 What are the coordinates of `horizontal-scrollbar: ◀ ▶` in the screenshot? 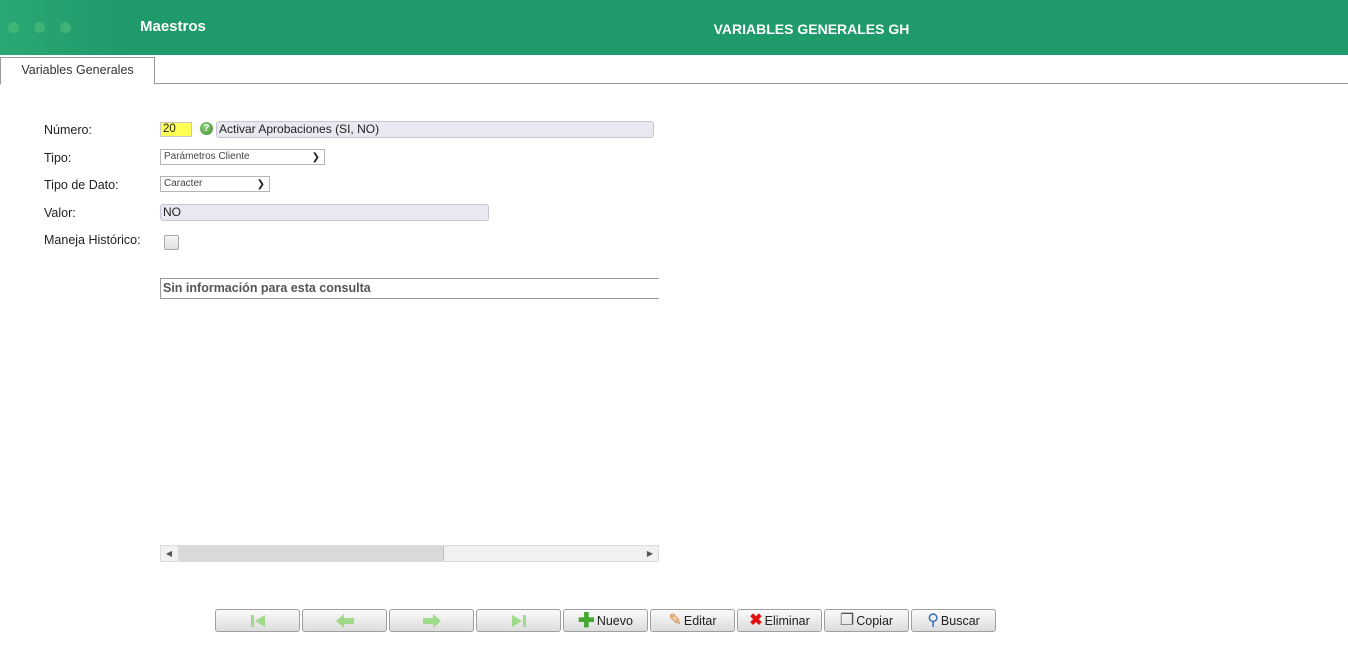 It's located at (409, 553).